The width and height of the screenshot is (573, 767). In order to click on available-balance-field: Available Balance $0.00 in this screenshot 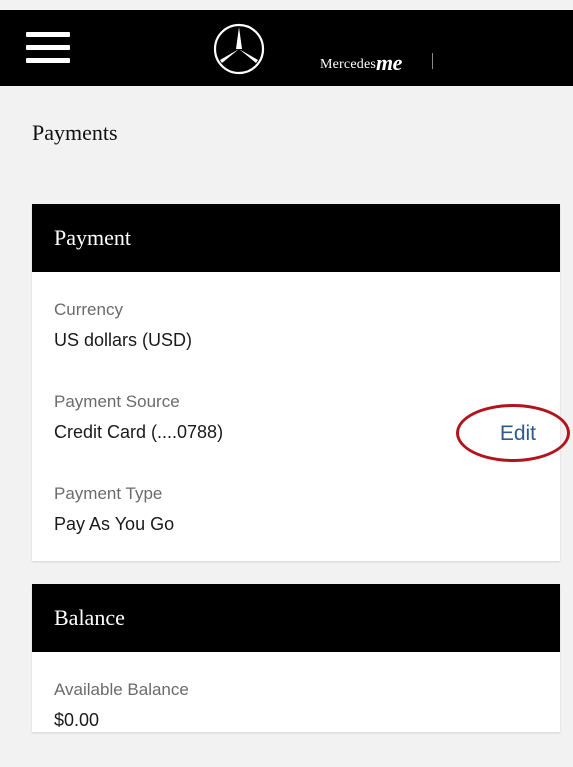, I will do `click(121, 705)`.